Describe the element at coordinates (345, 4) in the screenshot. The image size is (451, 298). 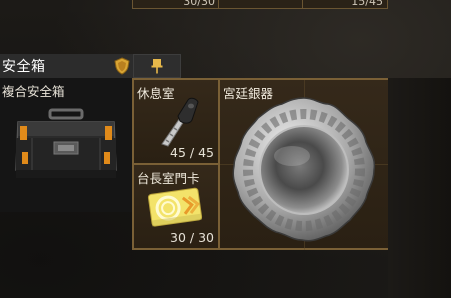
I see `inventory-slot-top-right: 15/45` at that location.